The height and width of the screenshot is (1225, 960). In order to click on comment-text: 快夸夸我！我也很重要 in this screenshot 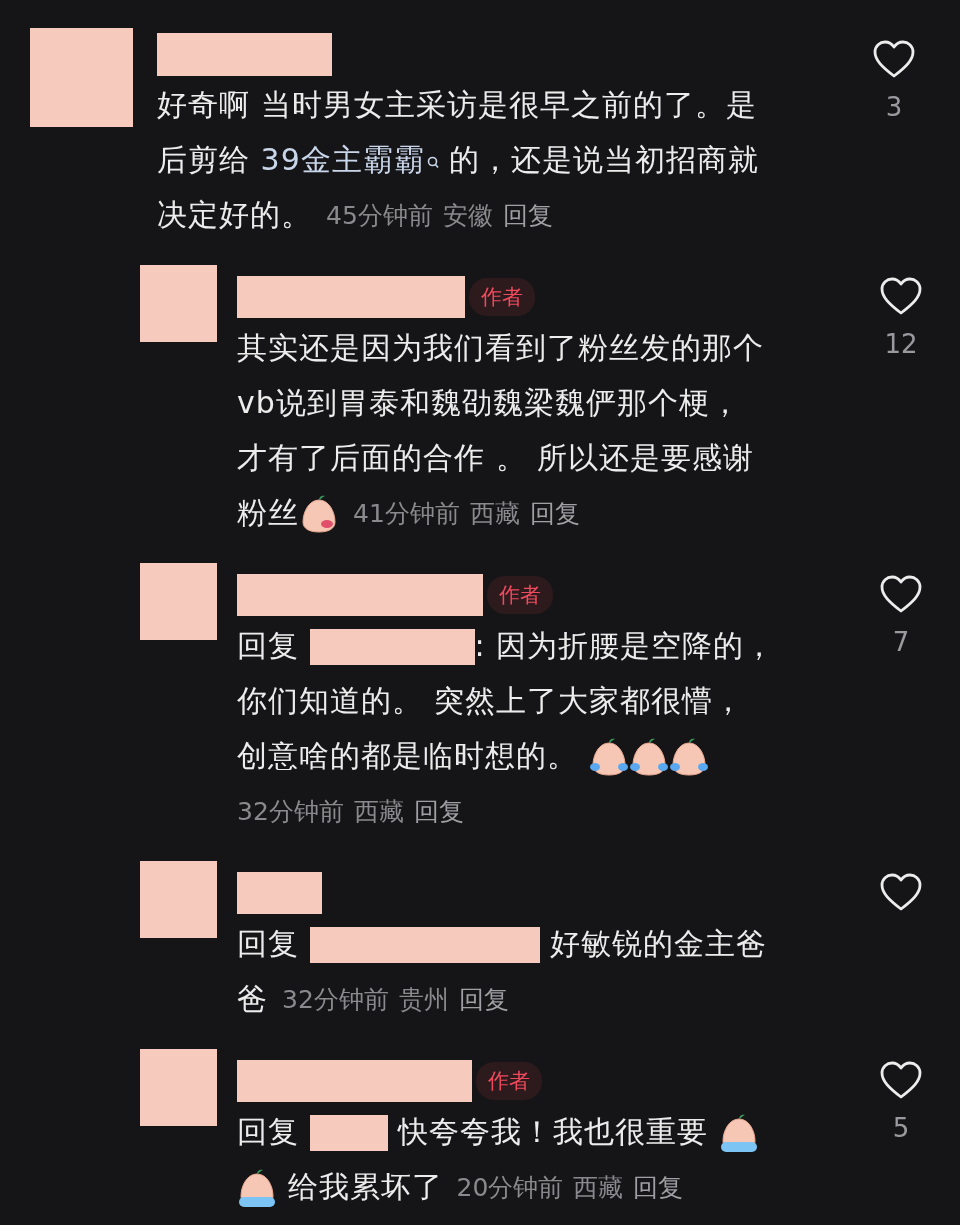, I will do `click(553, 1132)`.